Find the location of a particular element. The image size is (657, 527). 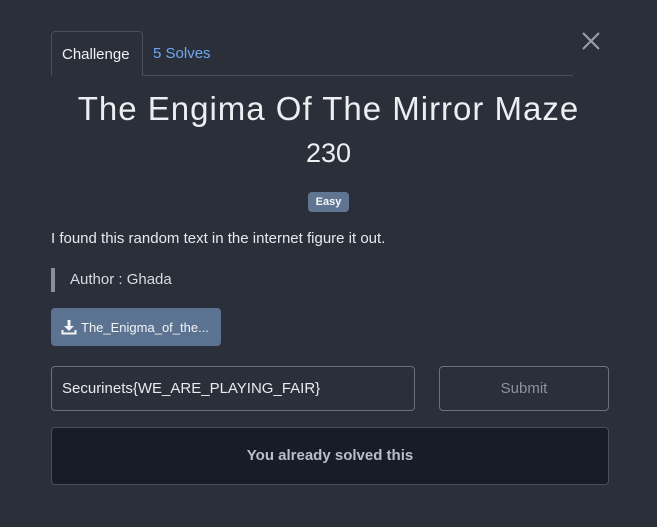

tab-solves: 5 Solves is located at coordinates (182, 53).